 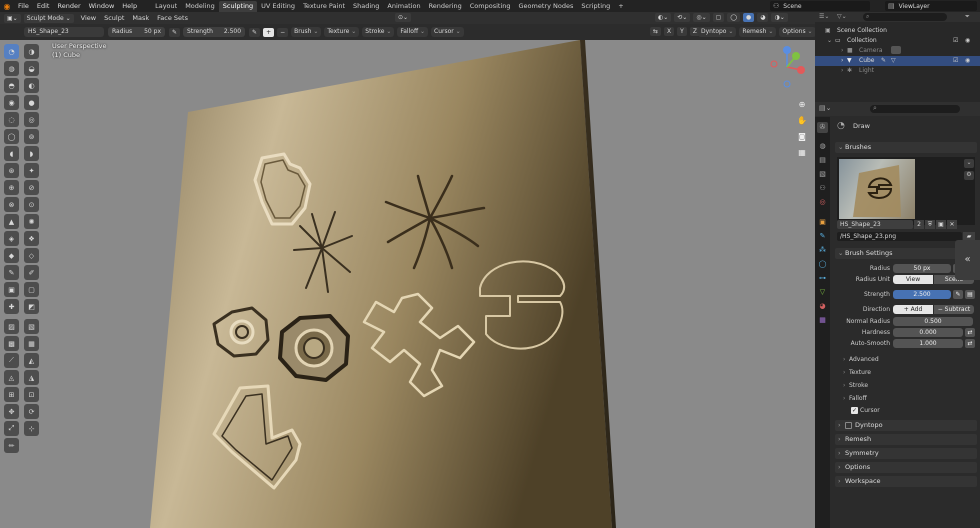 I want to click on slide-relax-tool-icon: ◈, so click(x=11, y=238).